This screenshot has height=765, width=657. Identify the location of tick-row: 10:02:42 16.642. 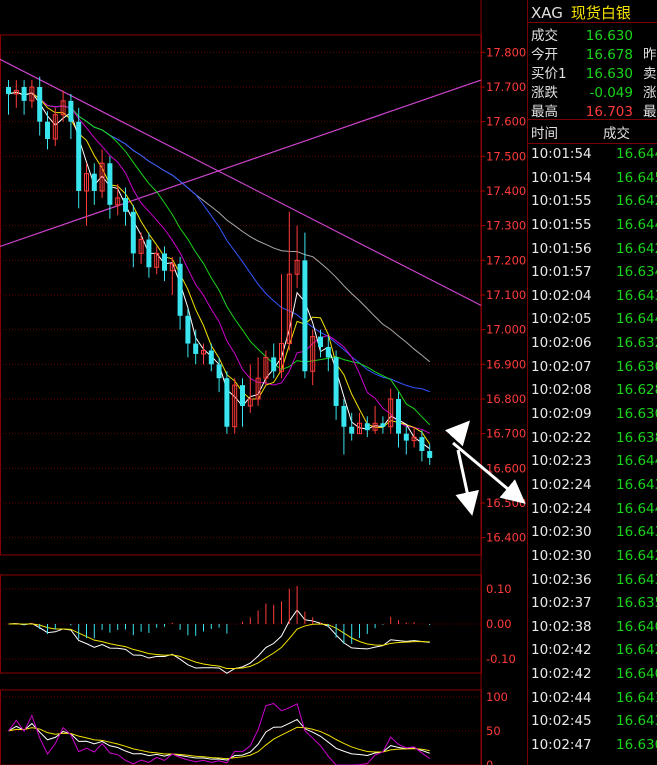
(594, 654).